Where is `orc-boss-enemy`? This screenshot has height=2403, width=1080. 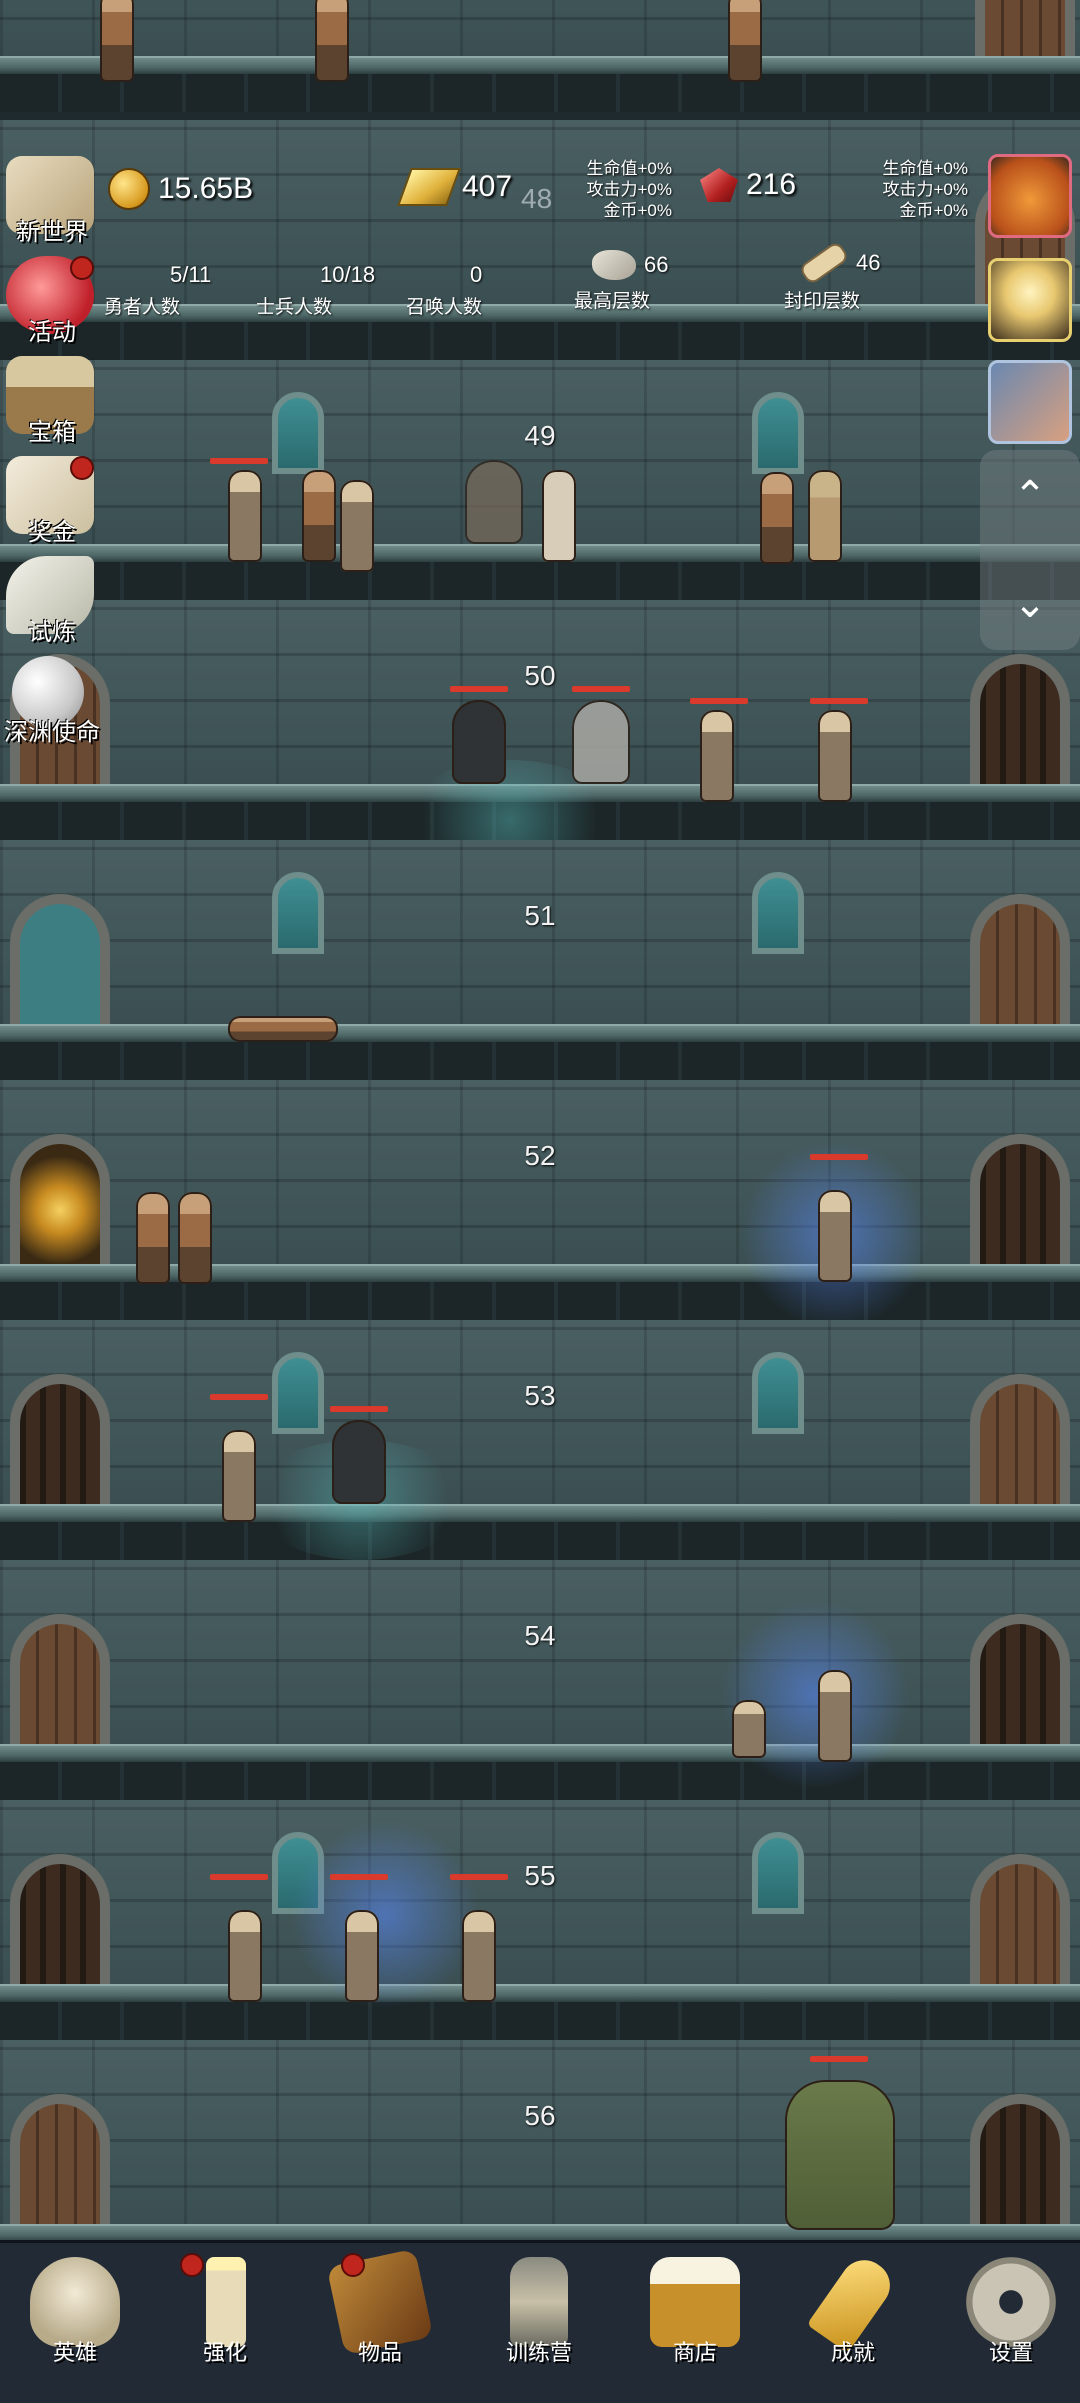
orc-boss-enemy is located at coordinates (840, 2155).